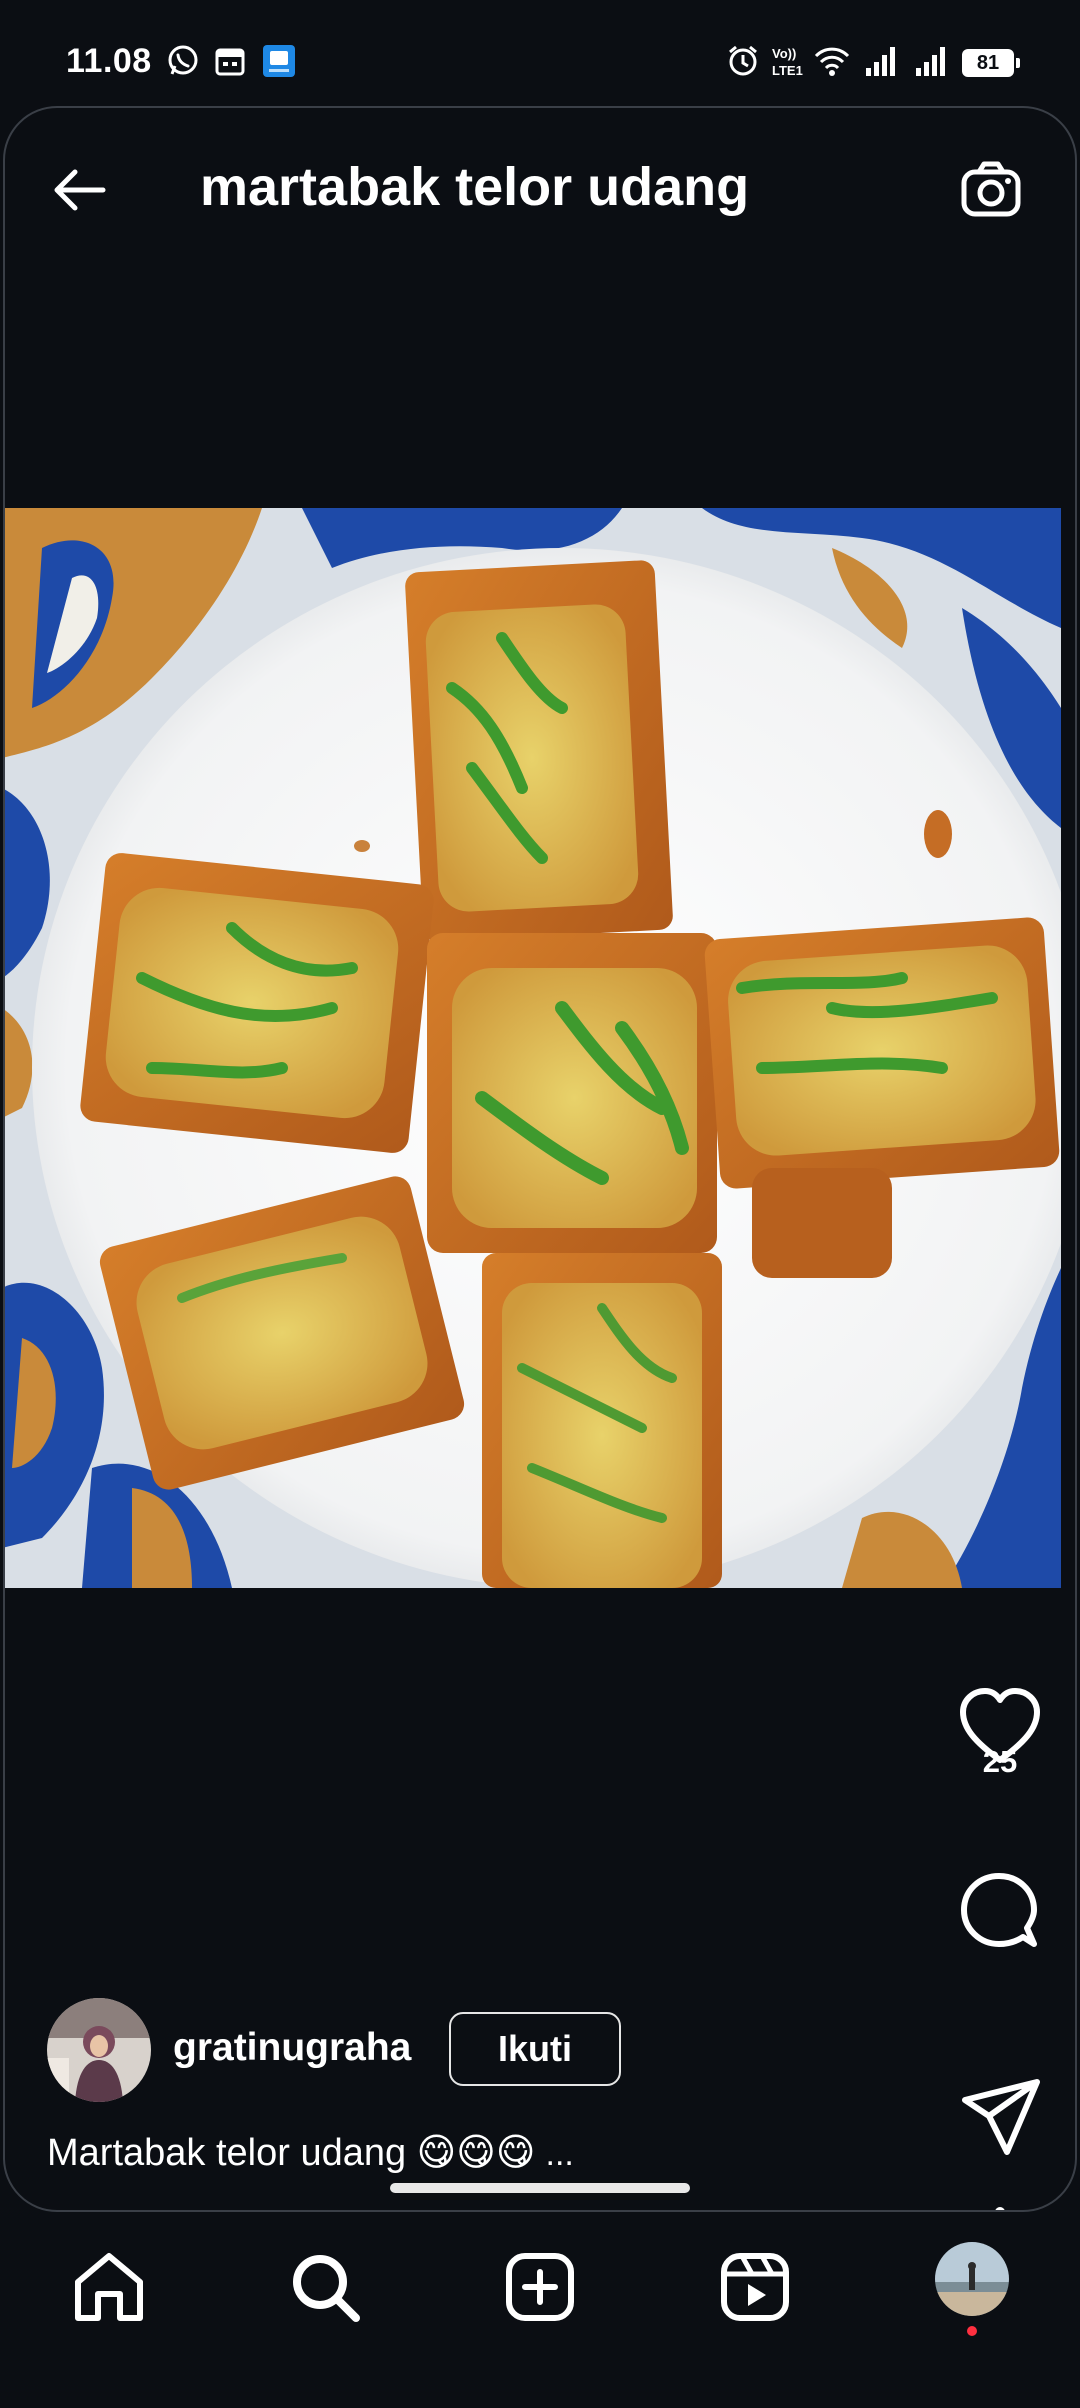 Image resolution: width=1080 pixels, height=2408 pixels. I want to click on reels-icon, so click(755, 2287).